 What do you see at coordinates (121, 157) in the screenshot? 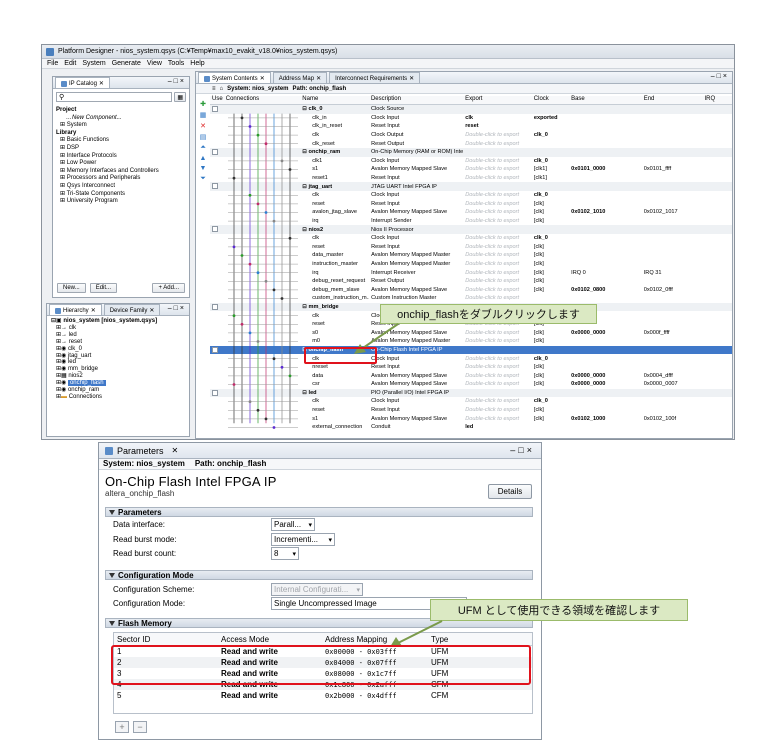
I see `library-item: ⊞ Interface Protocols` at bounding box center [121, 157].